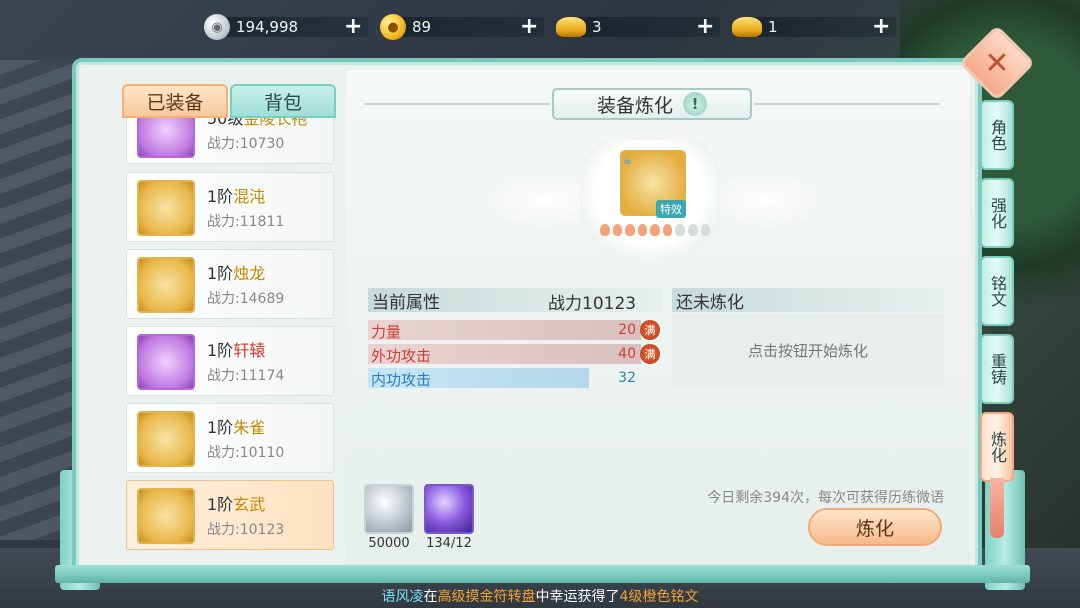  Describe the element at coordinates (634, 105) in the screenshot. I see `panel-title: 装备炼化` at that location.